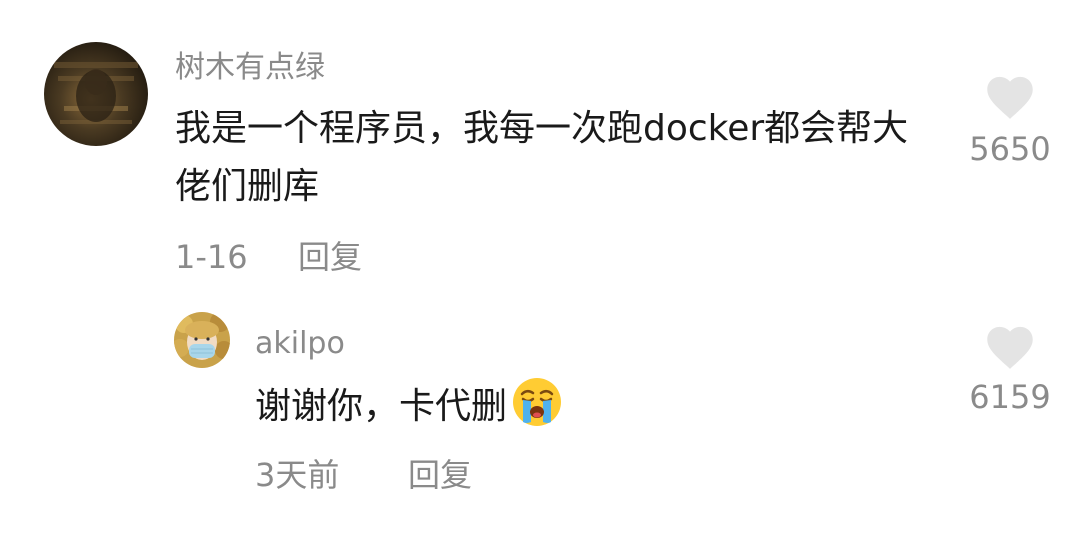 The image size is (1080, 540). Describe the element at coordinates (211, 257) in the screenshot. I see `comment-date: 1-16` at that location.